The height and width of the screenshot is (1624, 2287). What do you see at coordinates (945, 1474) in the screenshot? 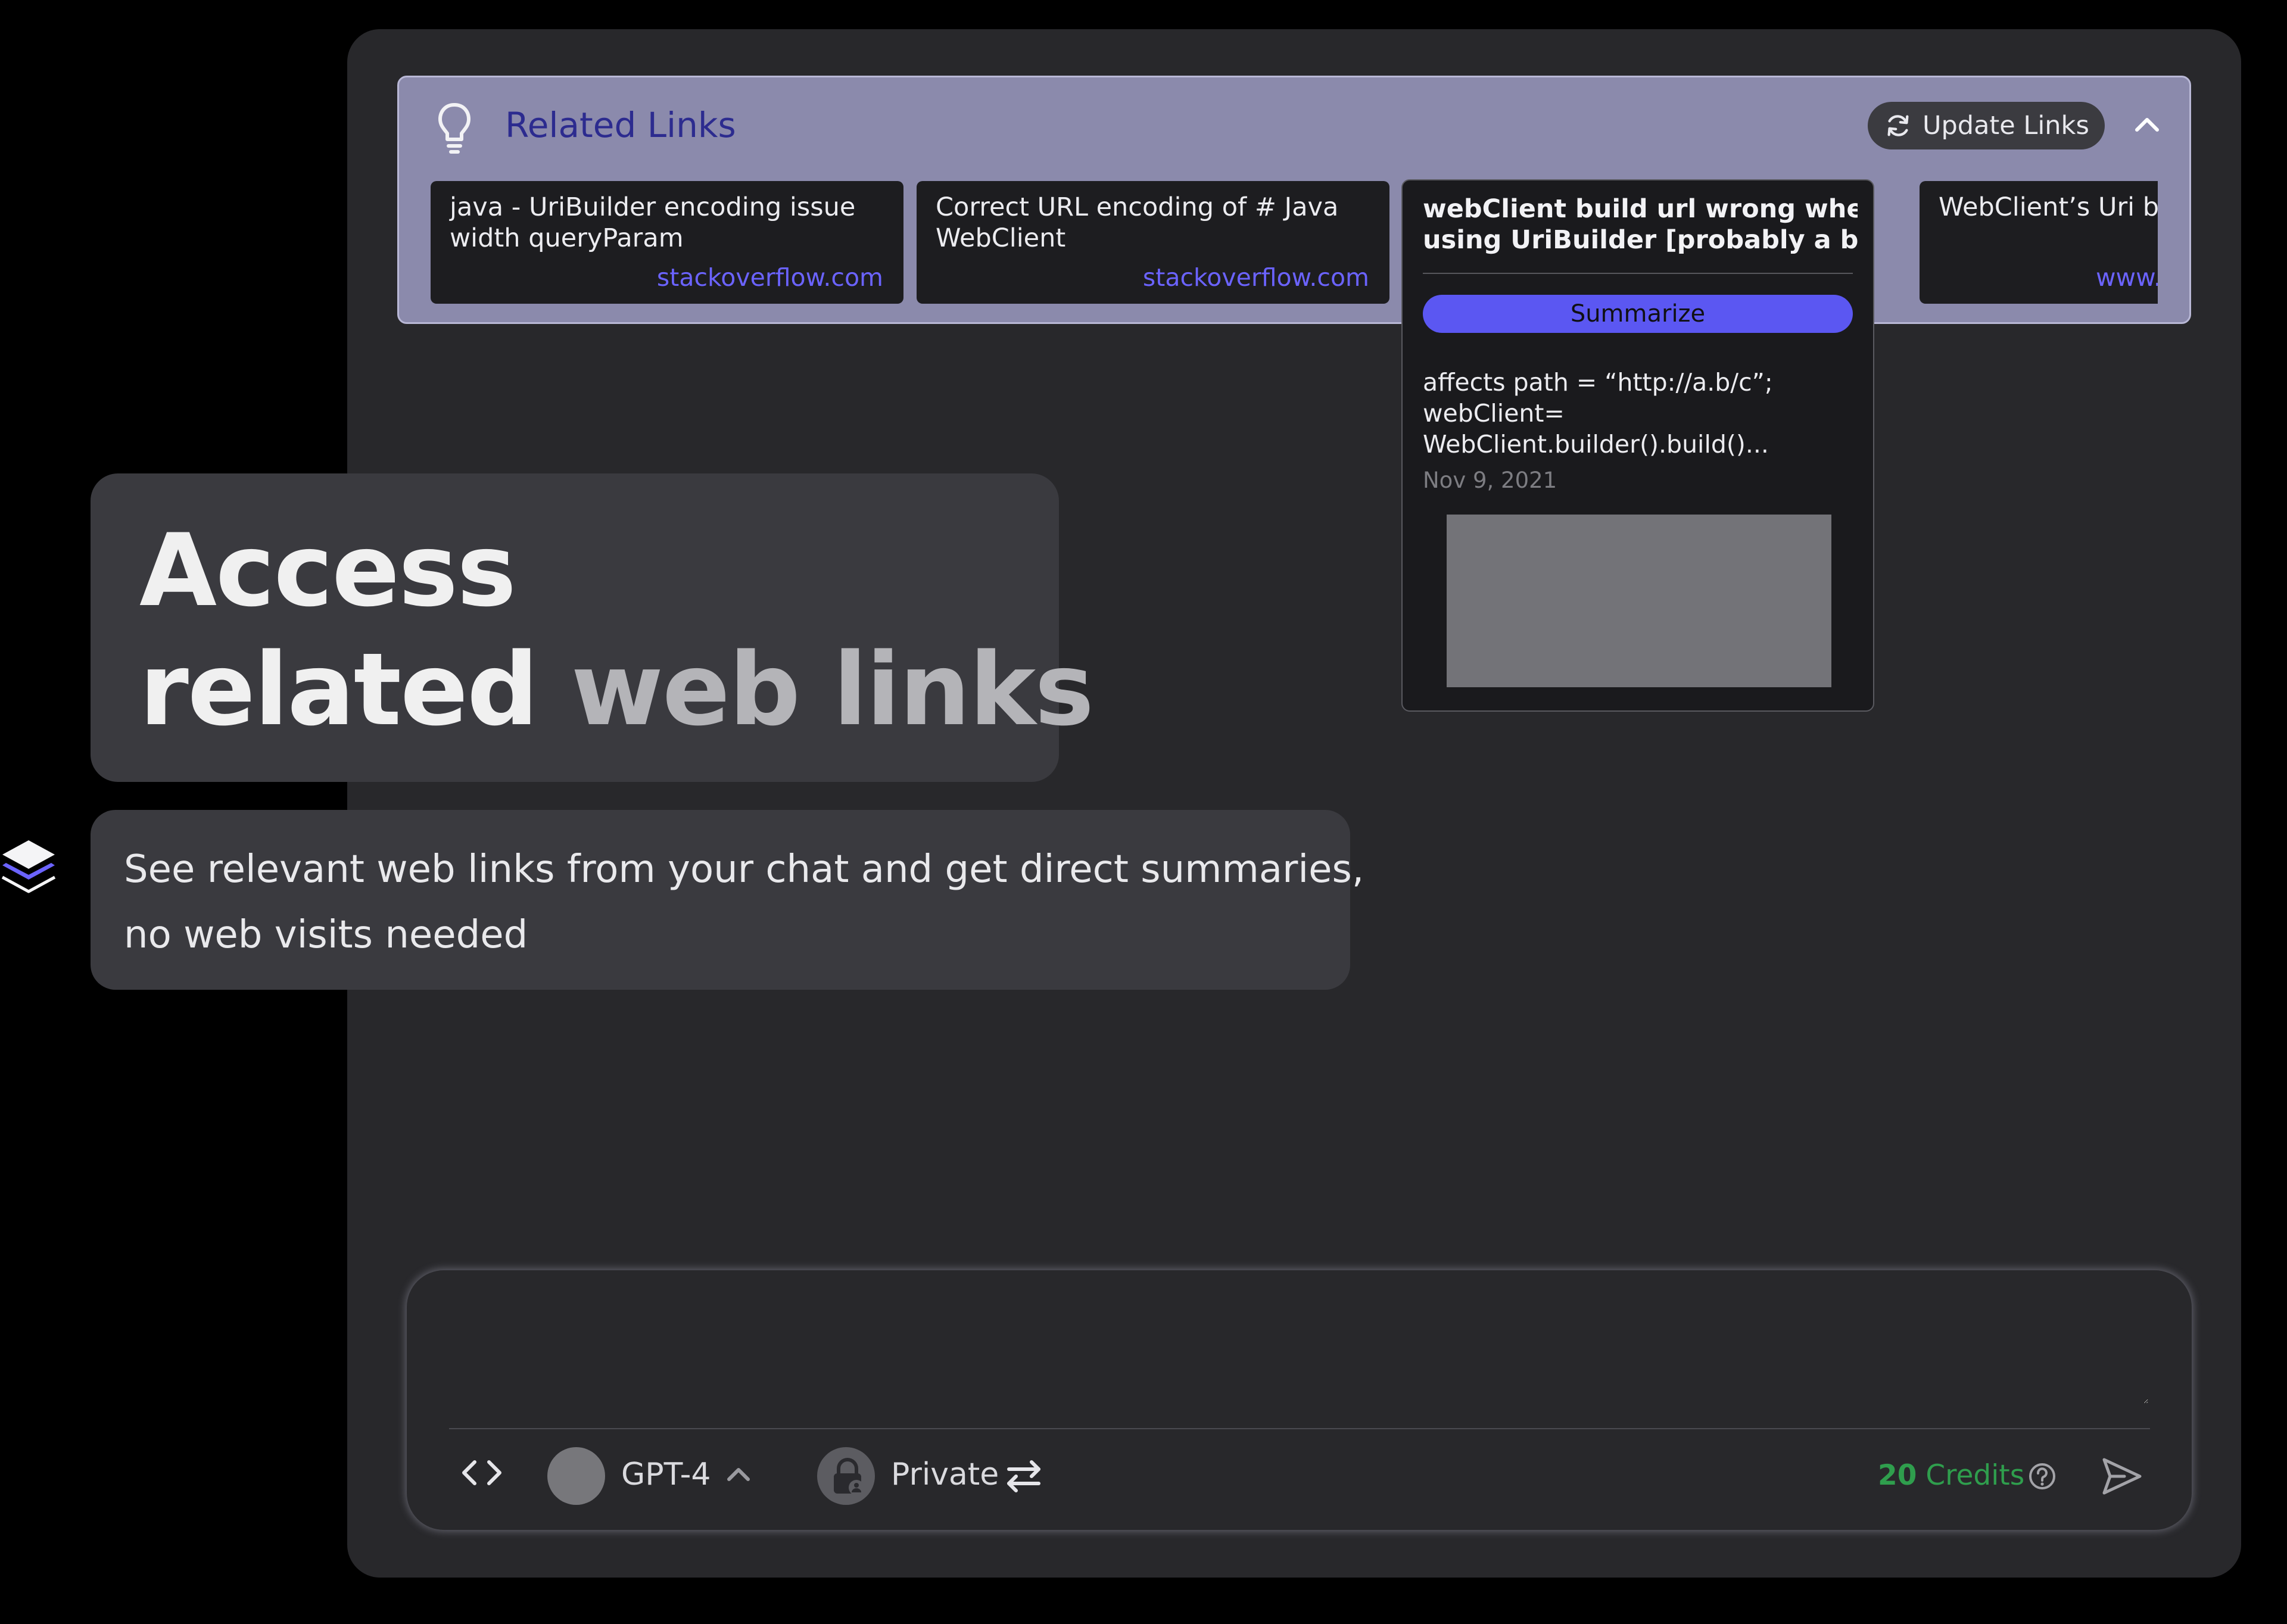
I see `privacy-label: Private` at bounding box center [945, 1474].